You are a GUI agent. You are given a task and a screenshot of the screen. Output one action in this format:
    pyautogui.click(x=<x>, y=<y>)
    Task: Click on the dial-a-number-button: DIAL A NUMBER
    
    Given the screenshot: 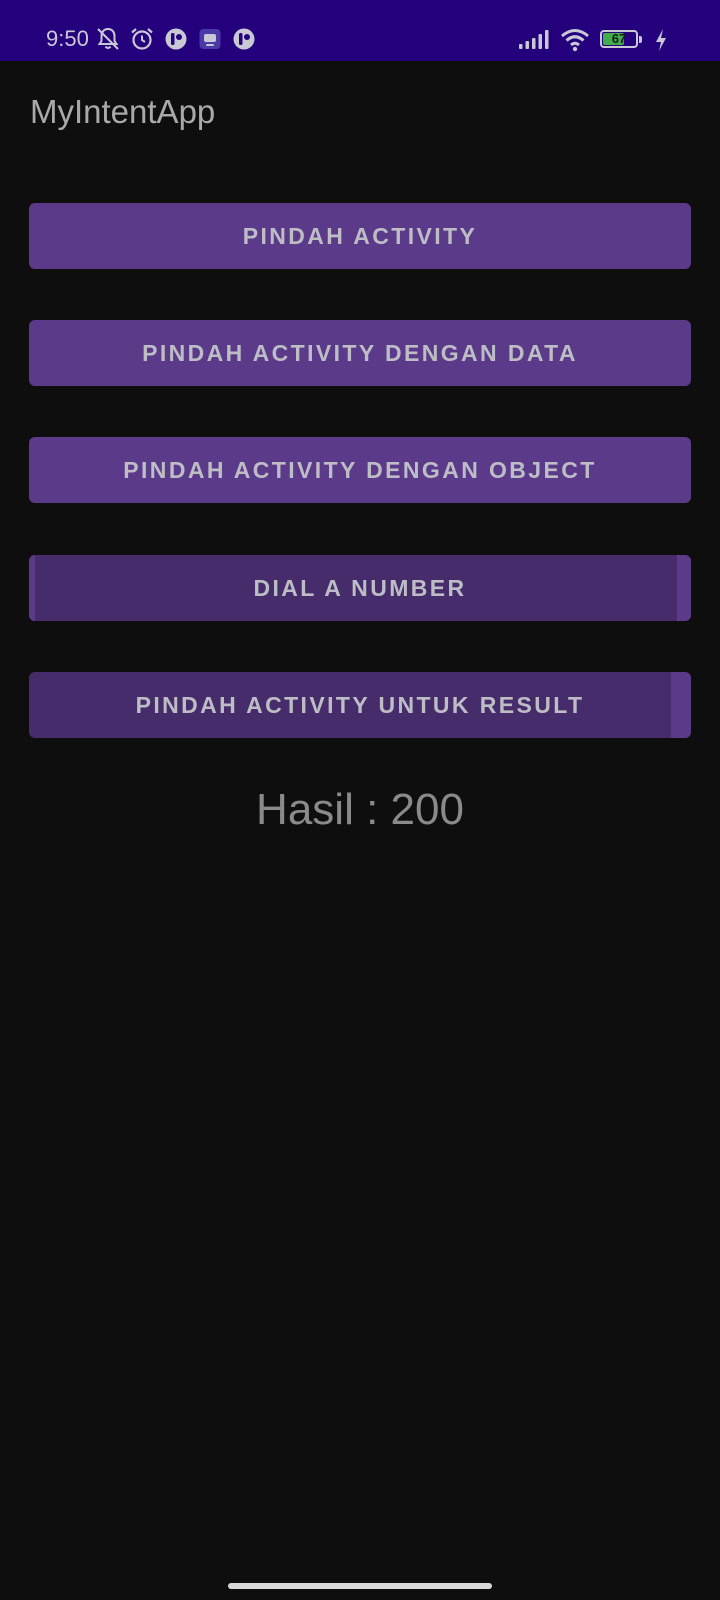 What is the action you would take?
    pyautogui.click(x=360, y=588)
    